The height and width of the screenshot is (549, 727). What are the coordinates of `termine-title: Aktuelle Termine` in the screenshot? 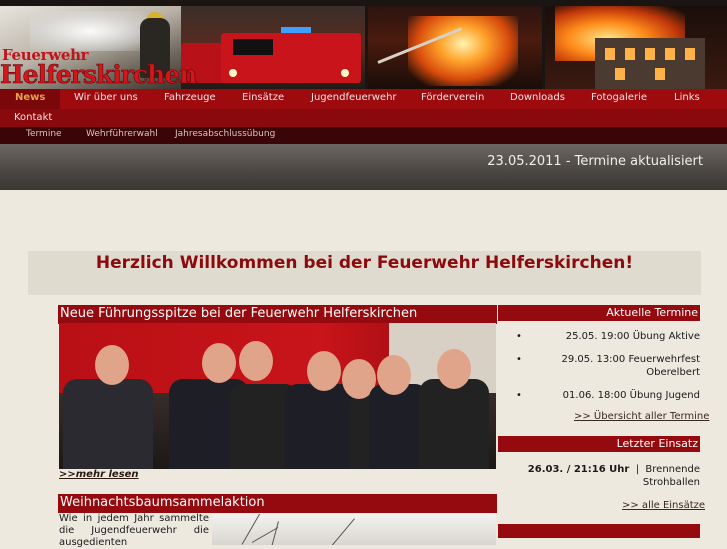 It's located at (652, 312).